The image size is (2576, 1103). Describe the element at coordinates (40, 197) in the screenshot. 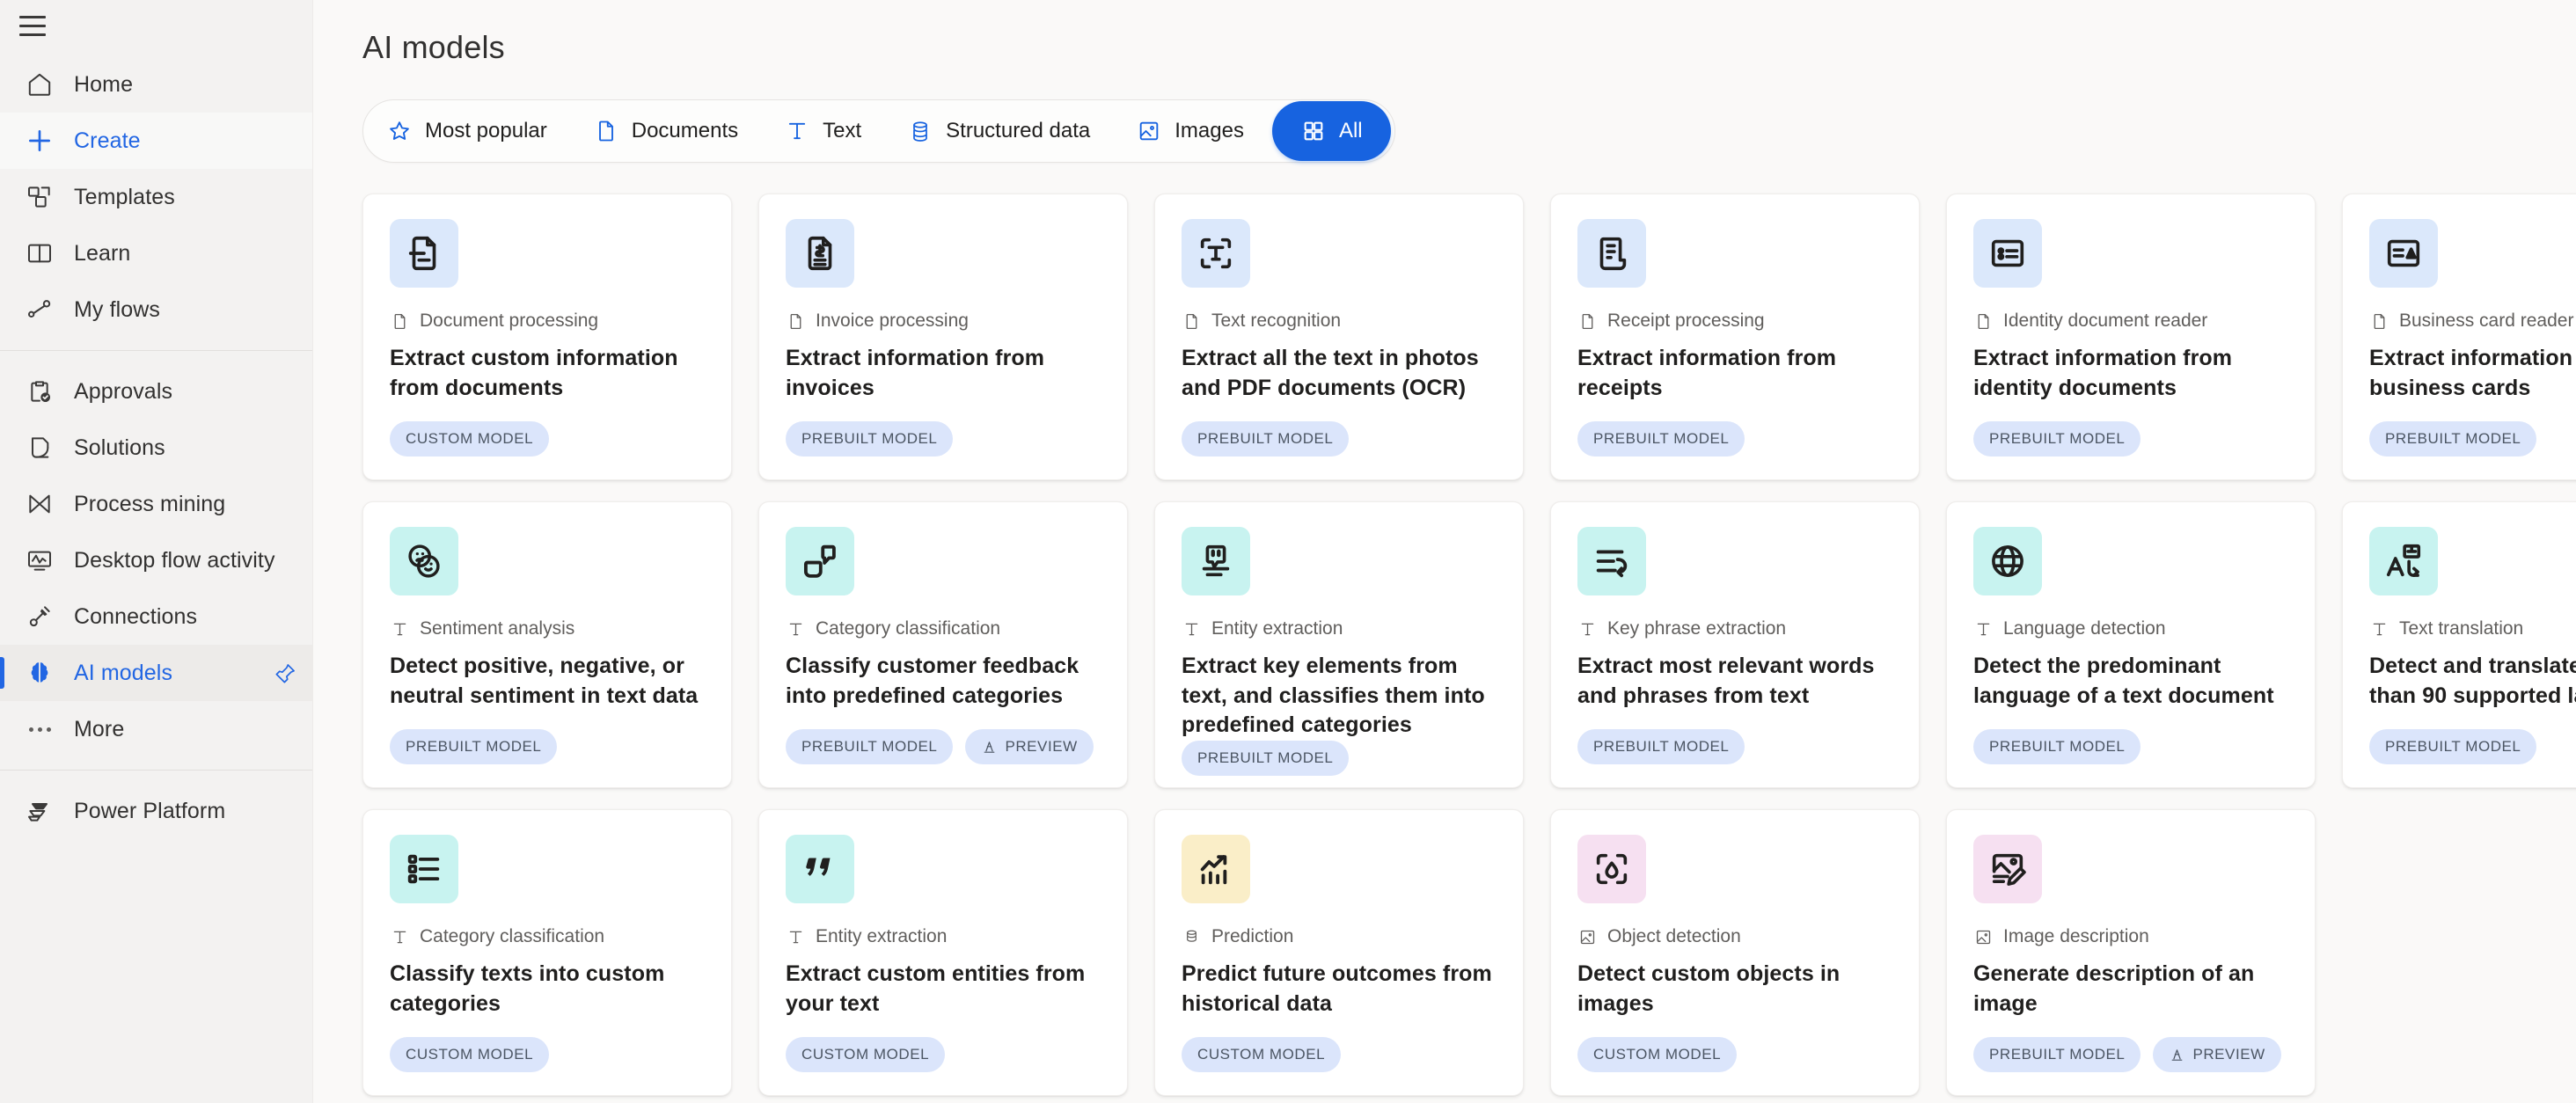

I see `templates-icon` at that location.